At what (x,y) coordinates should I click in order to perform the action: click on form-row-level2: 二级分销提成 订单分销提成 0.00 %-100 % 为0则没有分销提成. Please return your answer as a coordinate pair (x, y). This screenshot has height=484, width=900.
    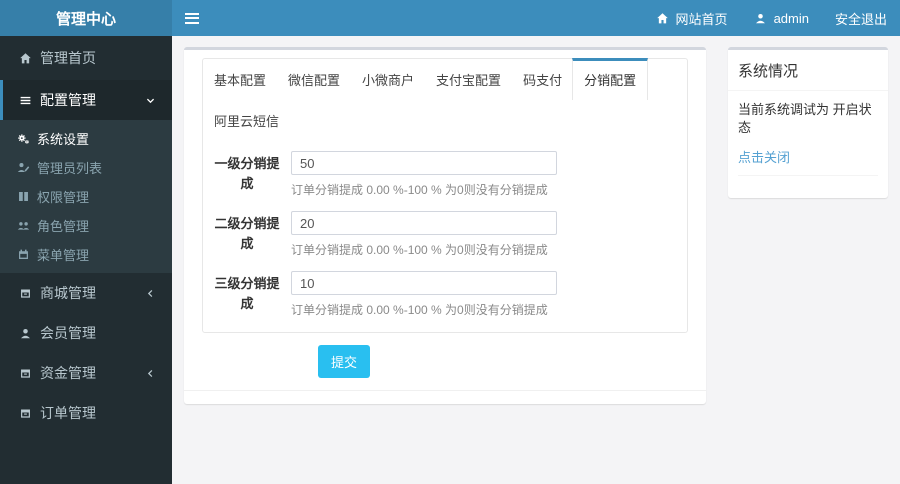
    Looking at the image, I should click on (445, 234).